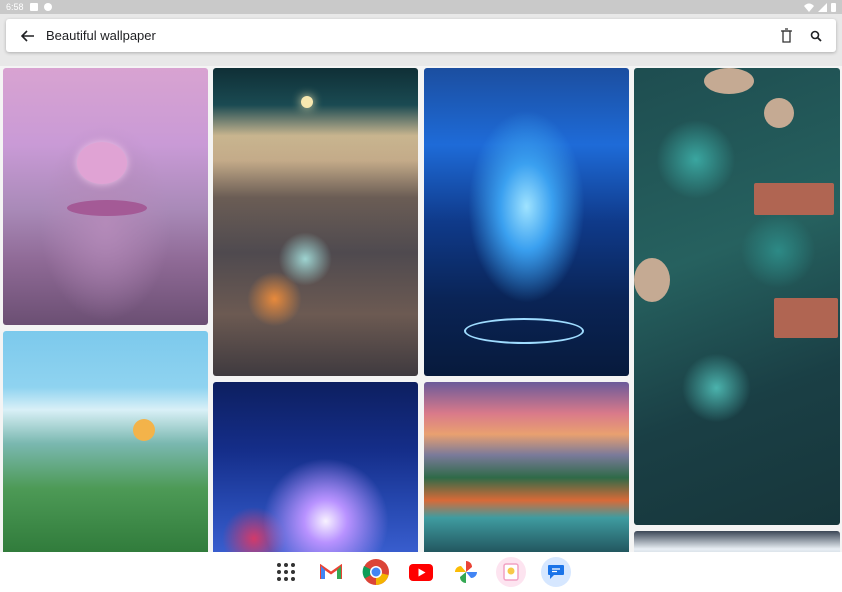 Image resolution: width=842 pixels, height=592 pixels. Describe the element at coordinates (307, 102) in the screenshot. I see `moon-shape` at that location.